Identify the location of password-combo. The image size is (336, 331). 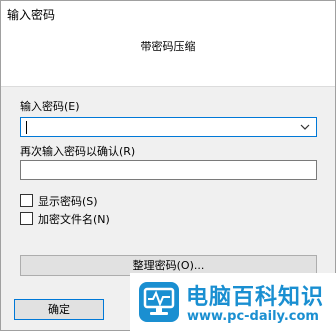
(168, 127).